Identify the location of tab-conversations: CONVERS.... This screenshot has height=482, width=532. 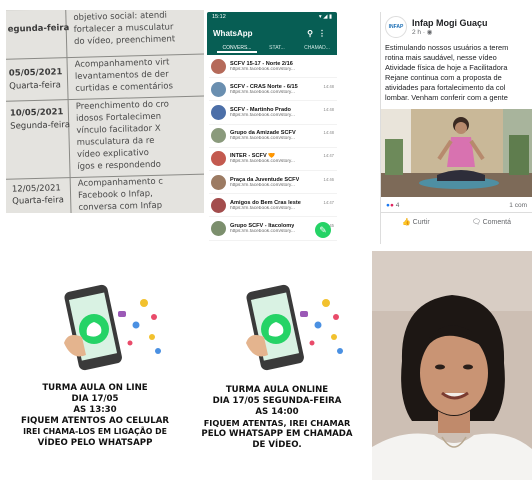
(237, 48).